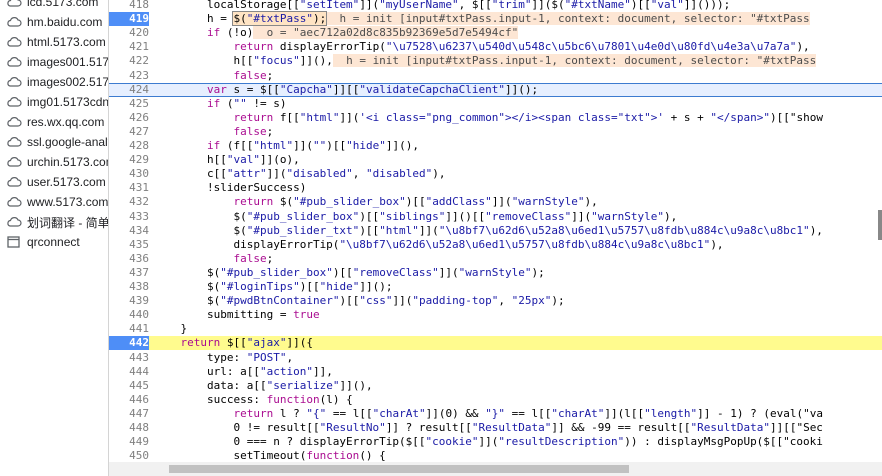  What do you see at coordinates (54, 222) in the screenshot?
I see `sidebar-item: 划词翻译 - 简单` at bounding box center [54, 222].